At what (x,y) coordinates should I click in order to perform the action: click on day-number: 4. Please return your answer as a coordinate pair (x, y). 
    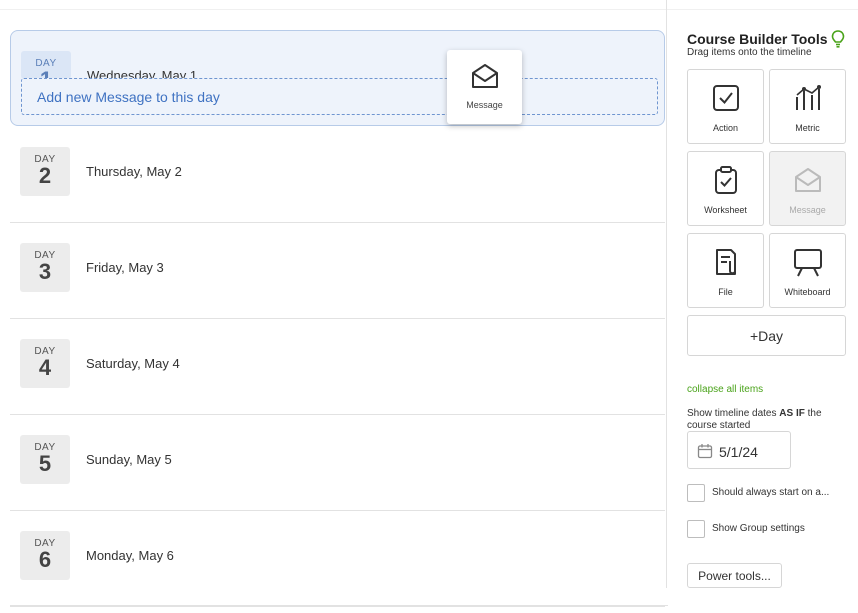
    Looking at the image, I should click on (45, 367).